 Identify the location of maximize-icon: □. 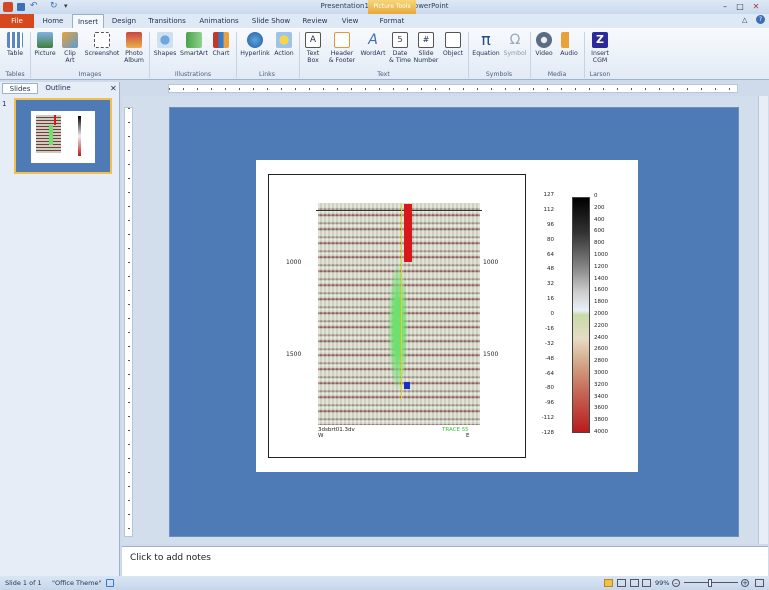
(740, 7).